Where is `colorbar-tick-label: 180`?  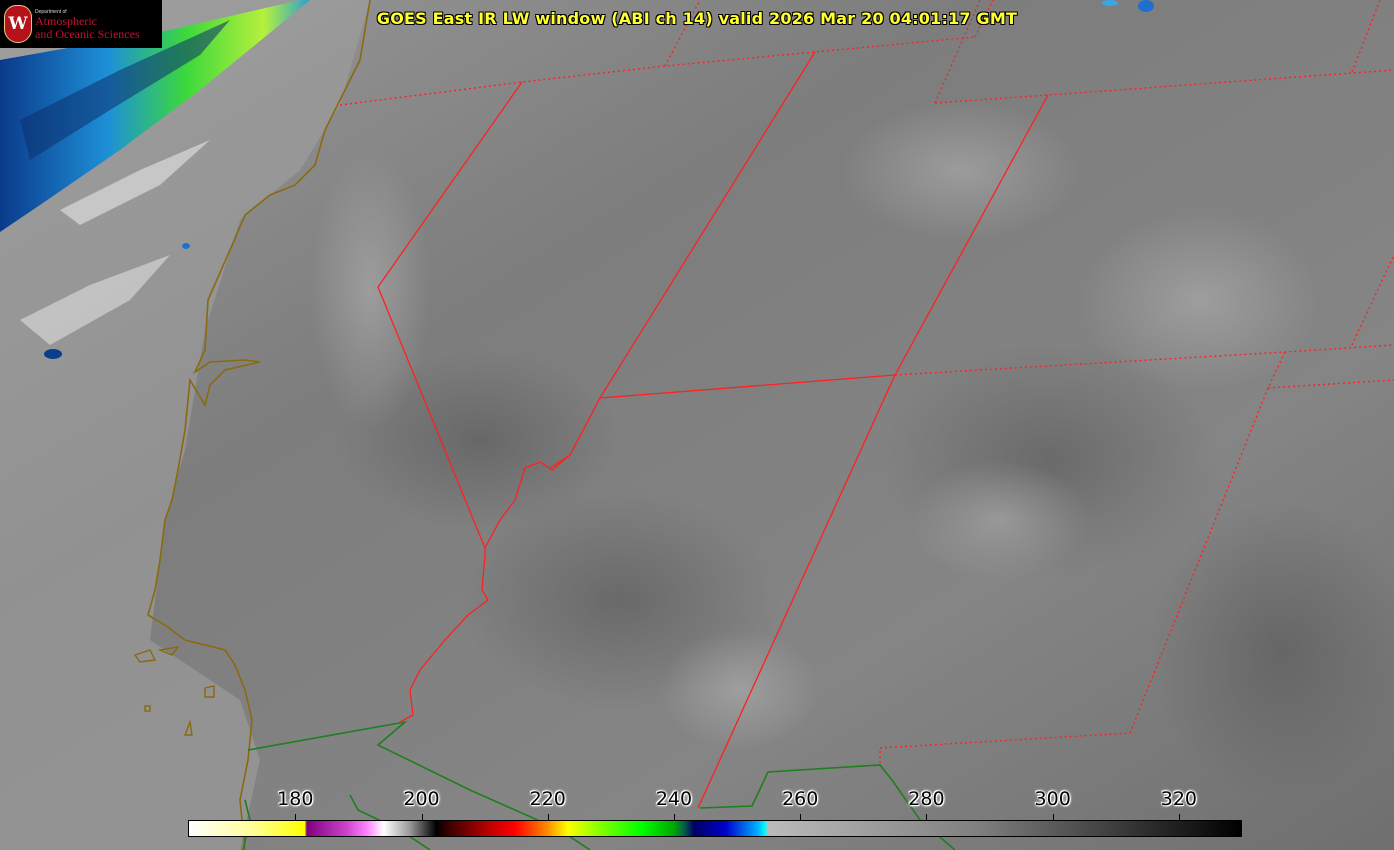 colorbar-tick-label: 180 is located at coordinates (295, 799).